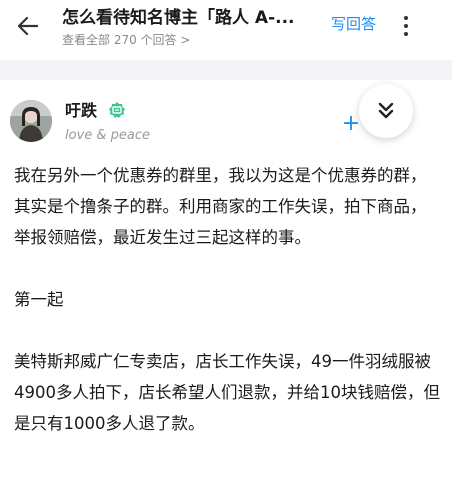 This screenshot has height=500, width=452. Describe the element at coordinates (108, 135) in the screenshot. I see `author-bio: love & peace` at that location.